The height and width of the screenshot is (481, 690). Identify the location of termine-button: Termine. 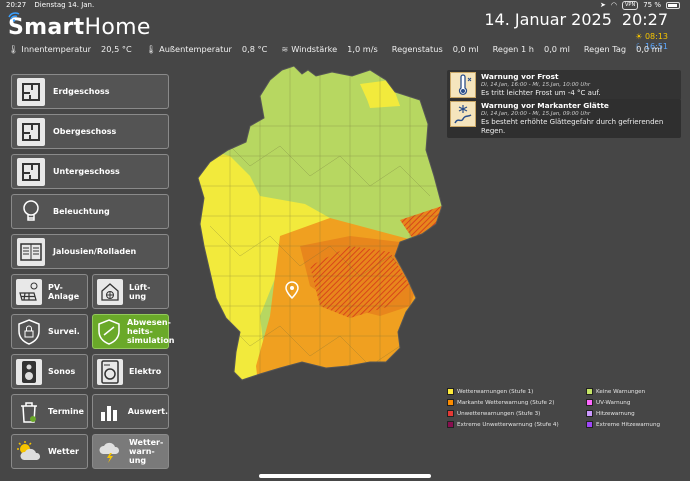
(49, 411).